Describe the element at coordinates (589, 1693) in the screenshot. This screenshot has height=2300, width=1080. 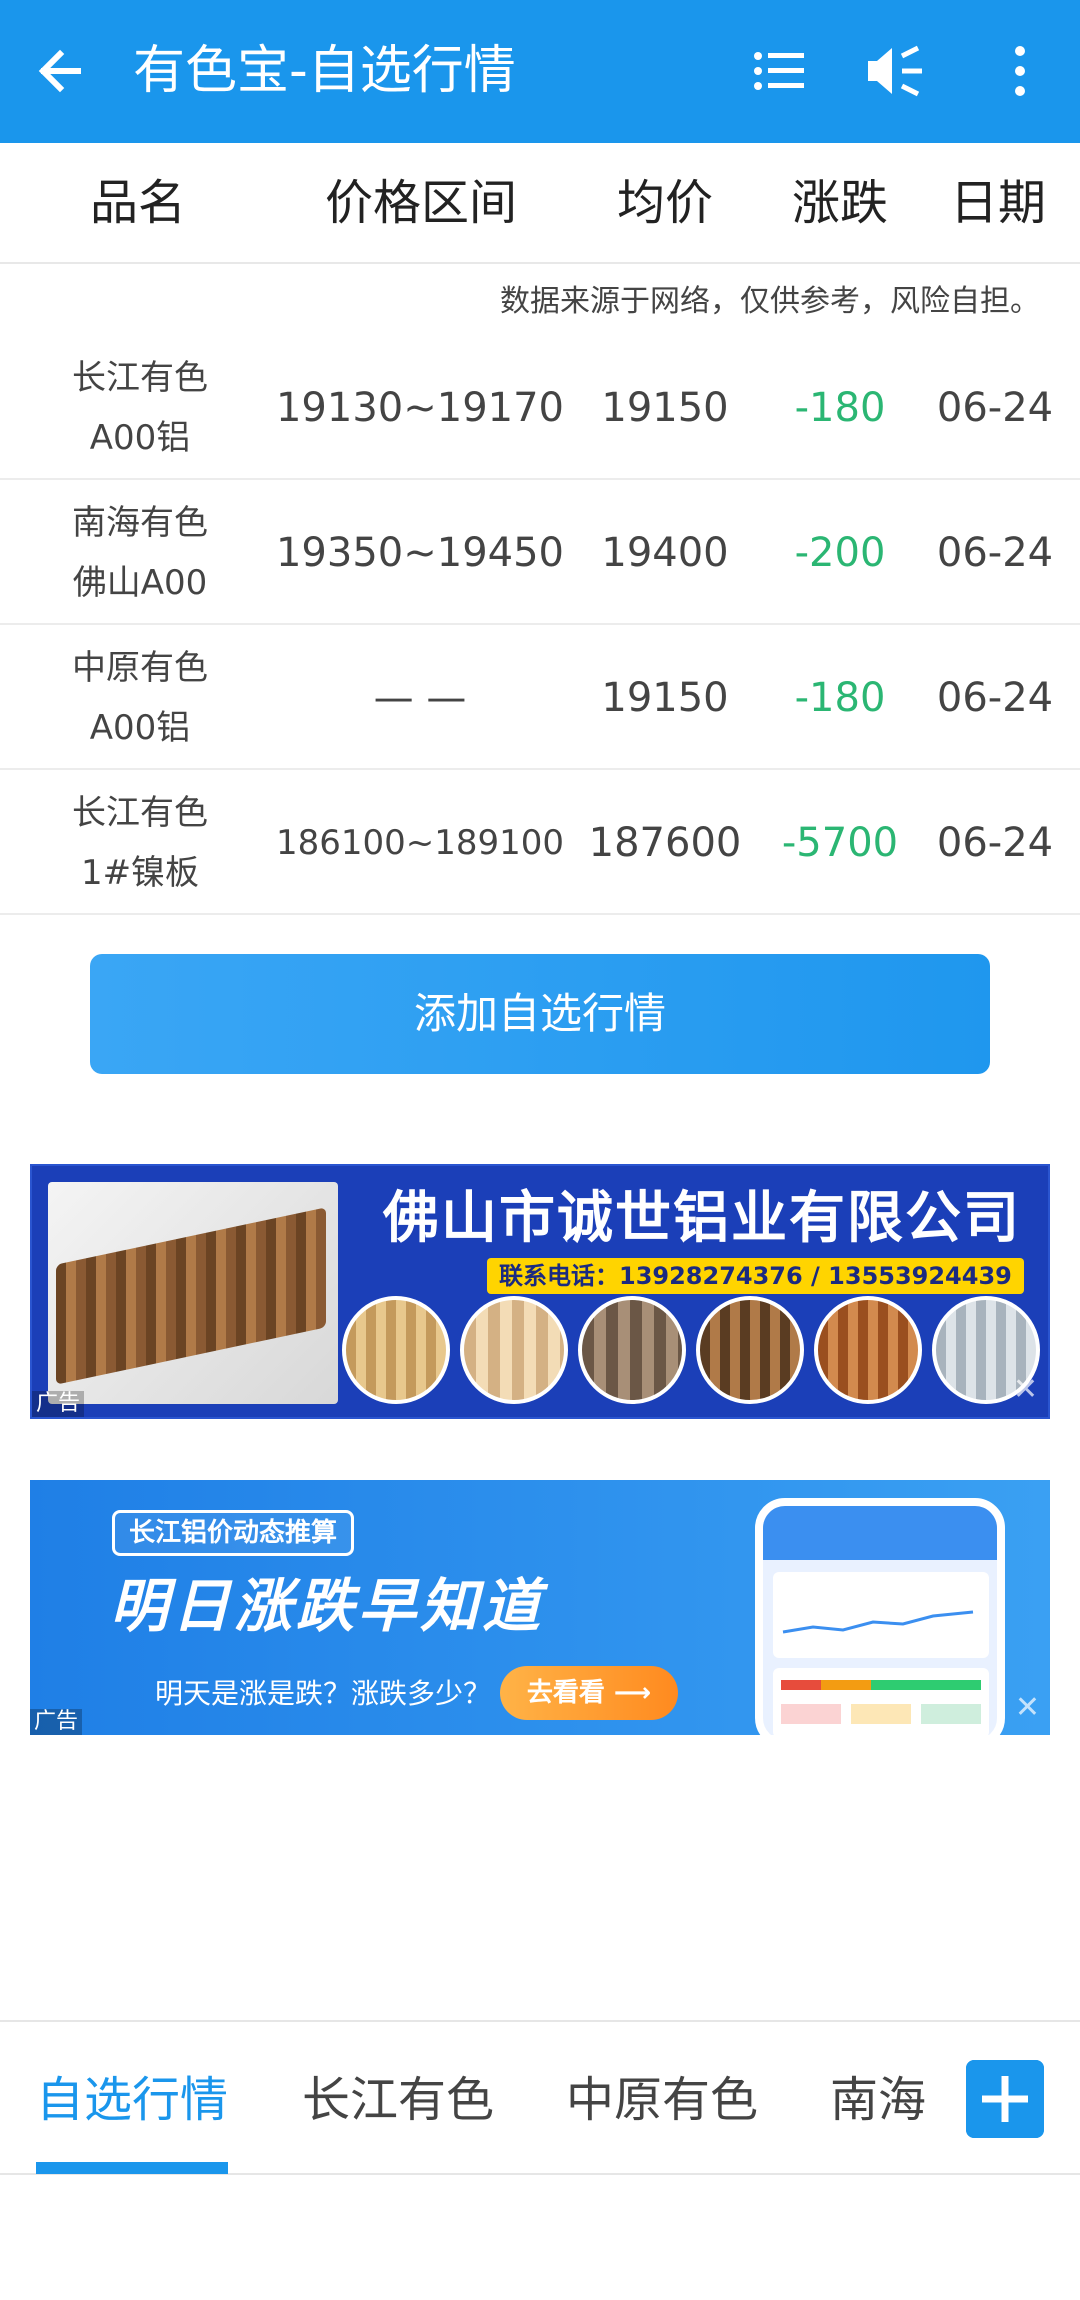
I see `ad-go-button: 去看看 ⟶` at that location.